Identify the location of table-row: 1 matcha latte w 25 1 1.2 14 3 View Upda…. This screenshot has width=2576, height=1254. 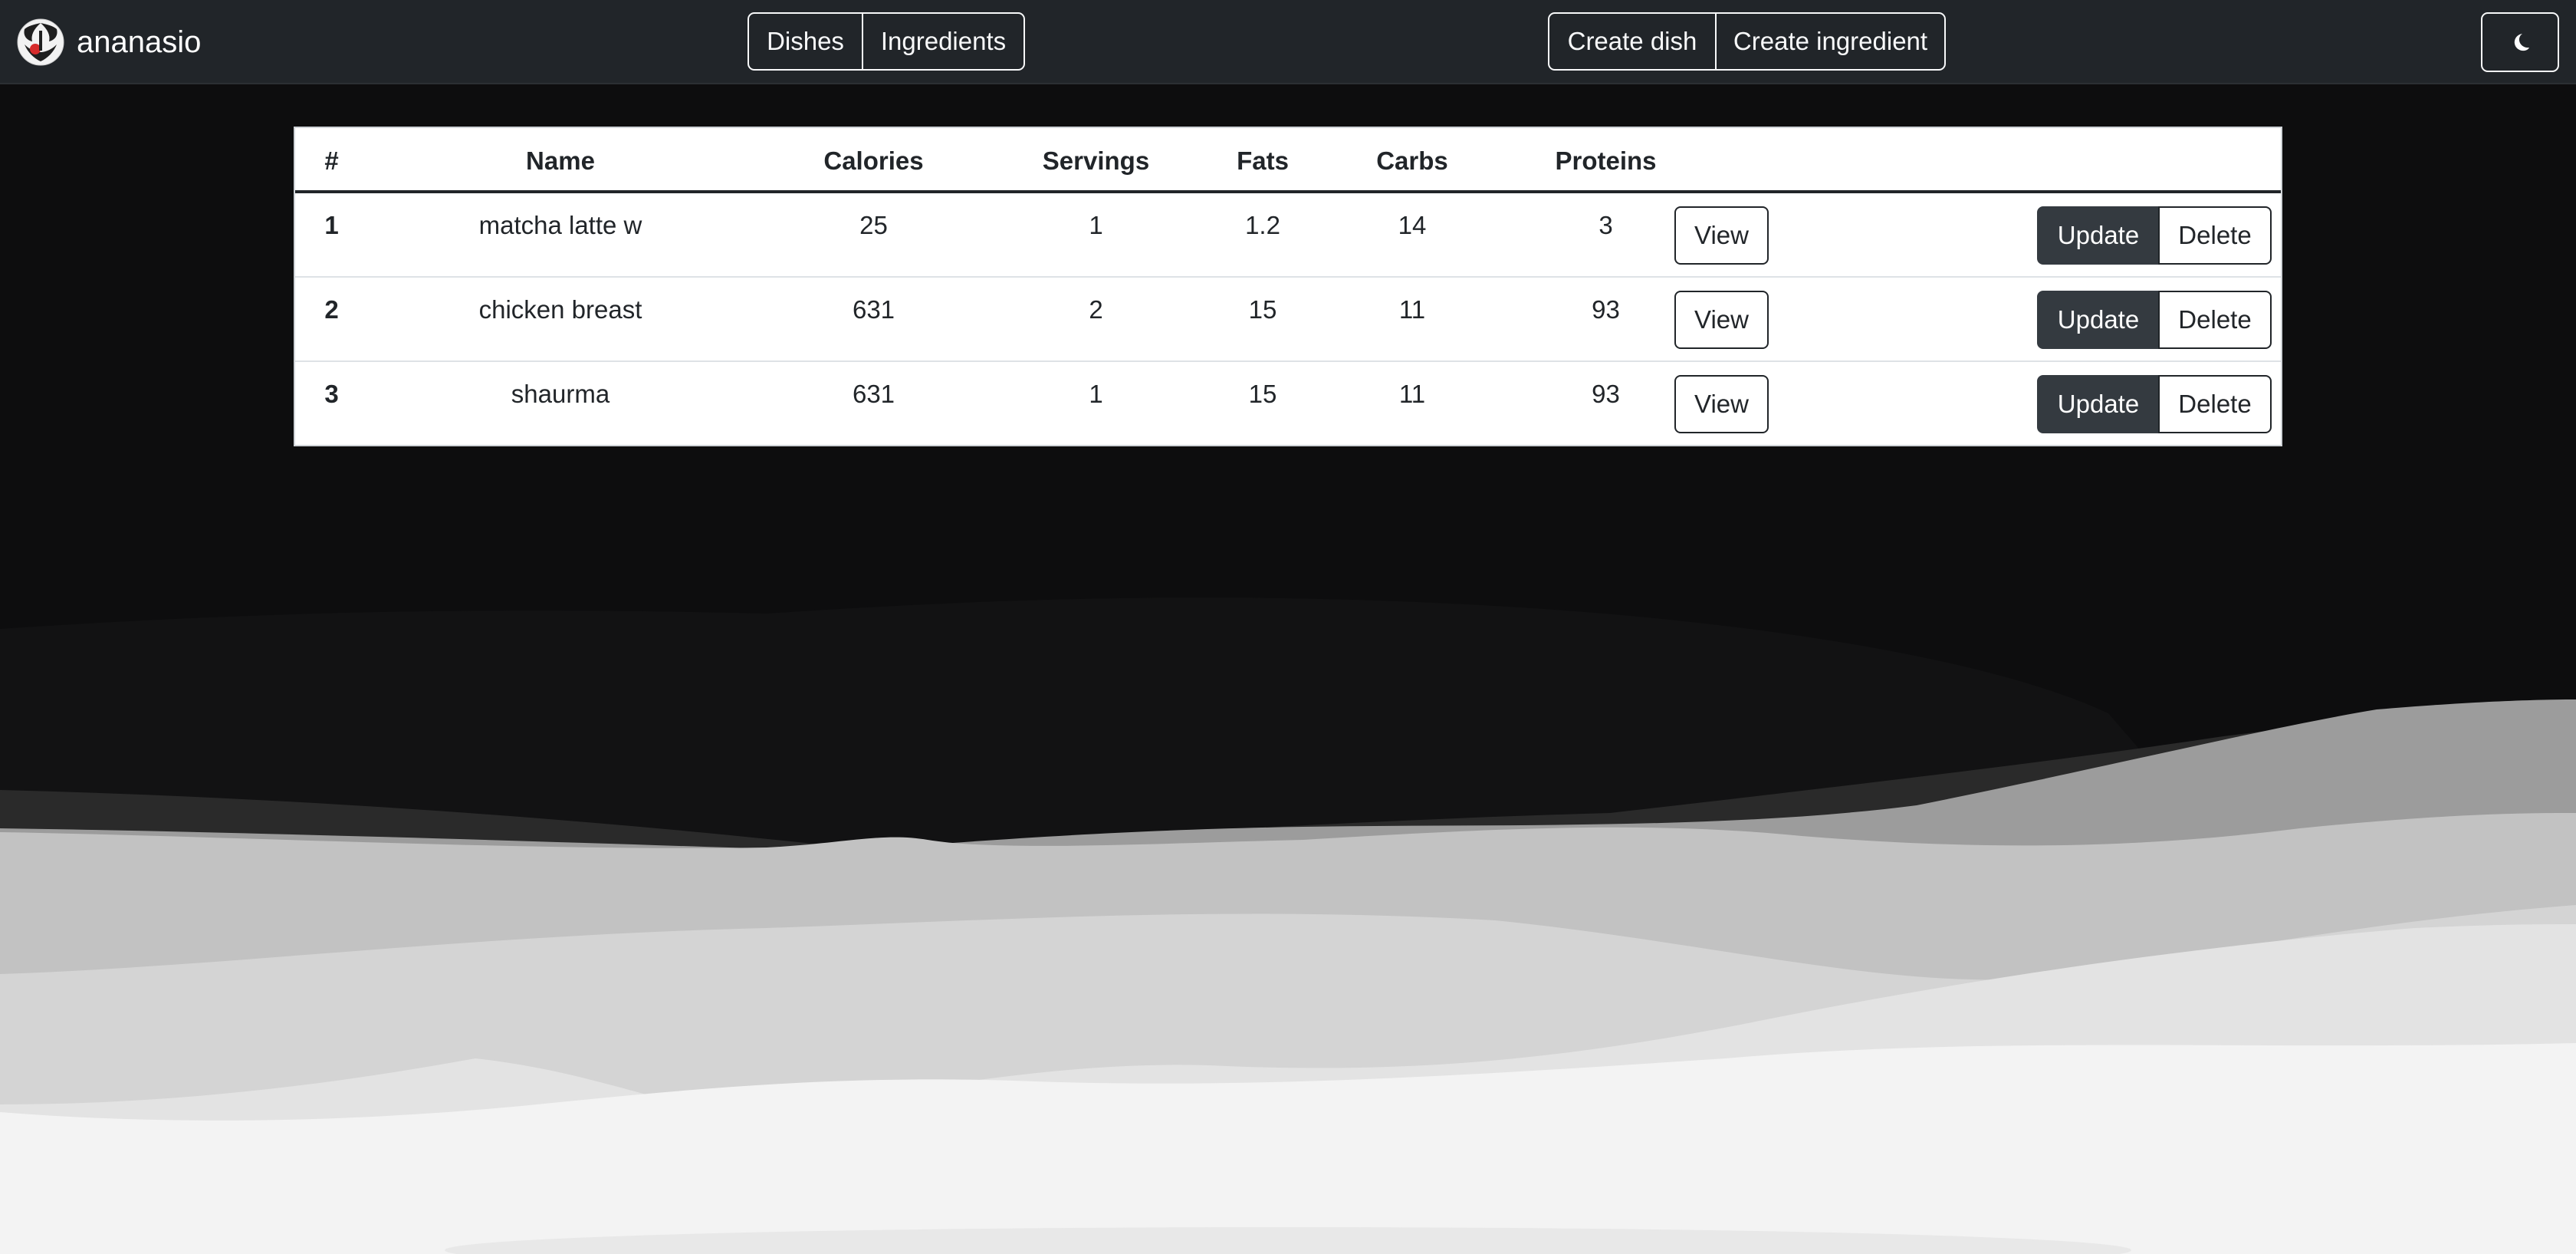
(1288, 235).